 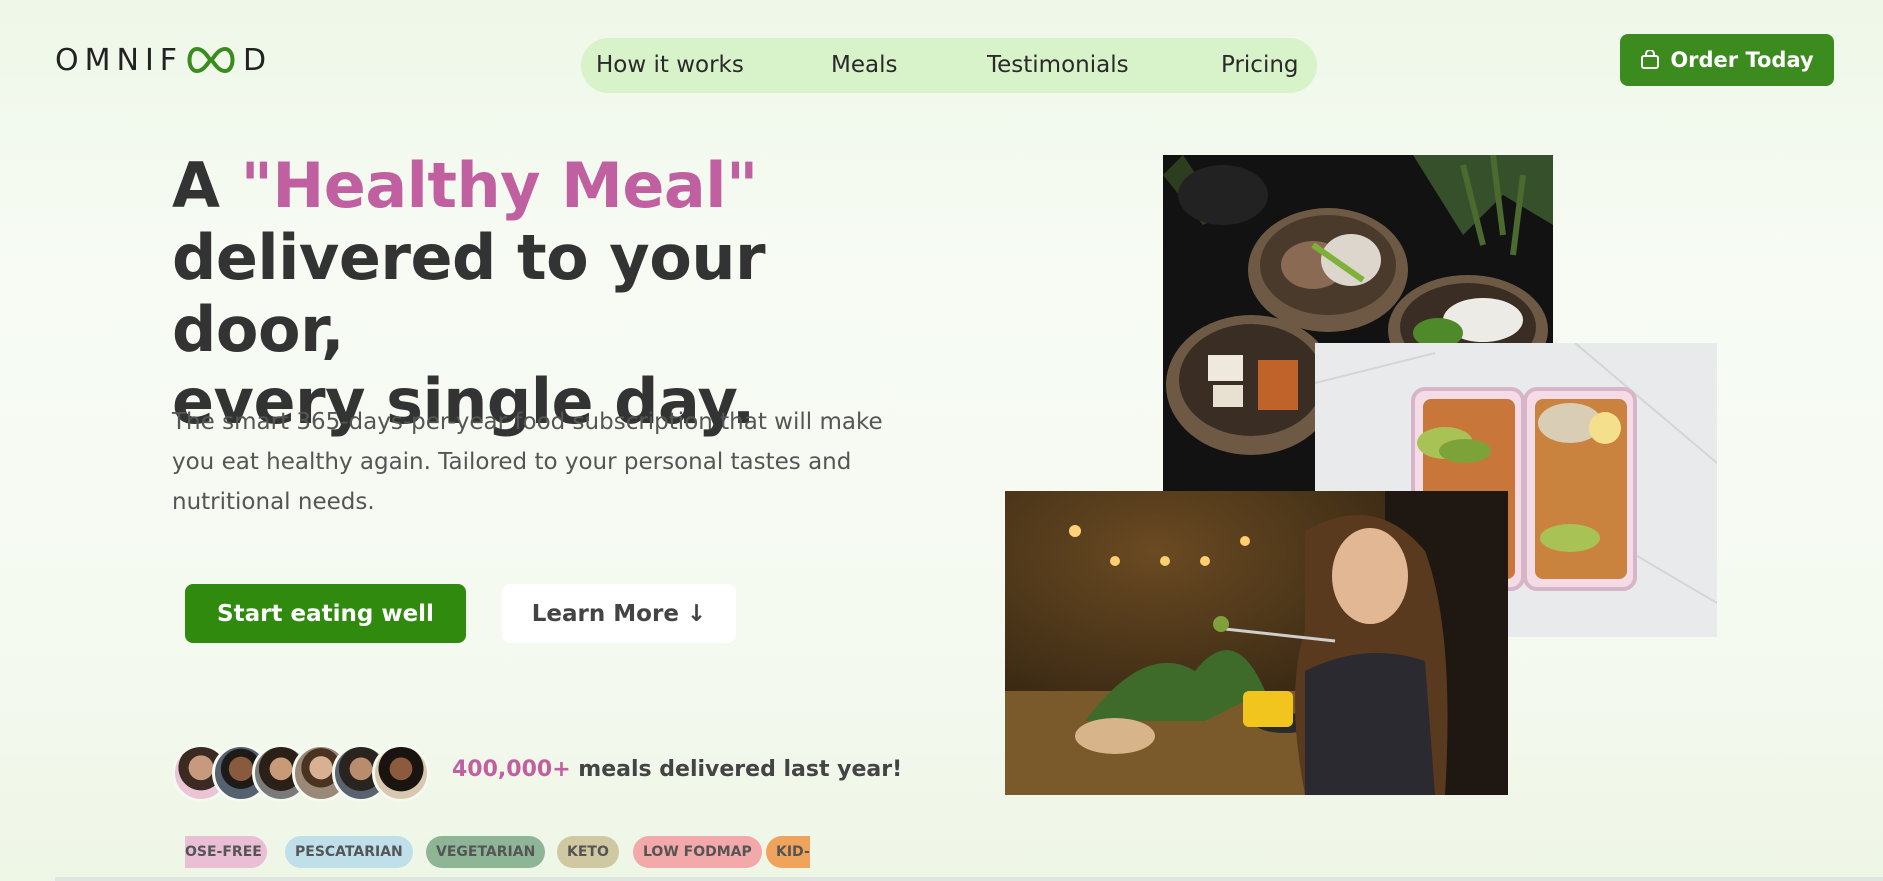 I want to click on meals-delivered-text: meals delivered last year!, so click(x=736, y=769).